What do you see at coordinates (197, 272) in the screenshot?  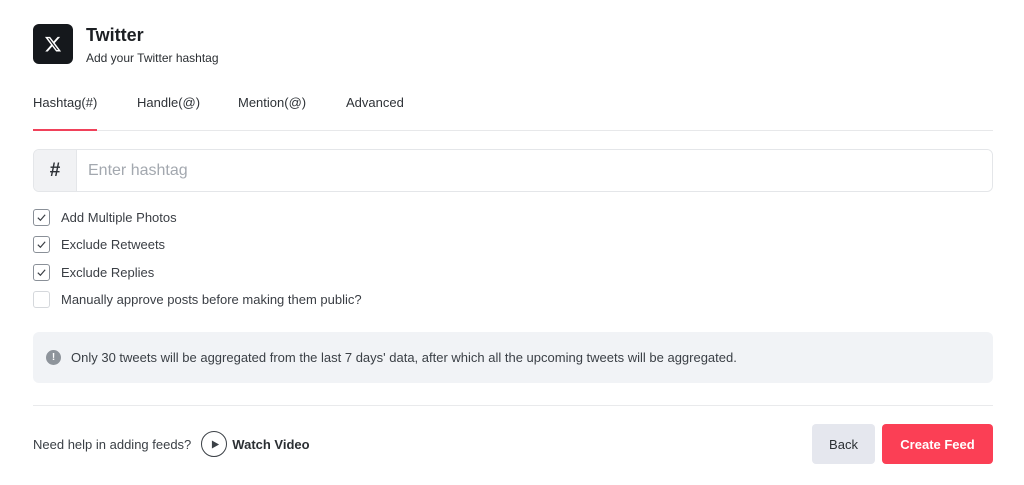 I see `option-exclude-replies: Exclude Replies` at bounding box center [197, 272].